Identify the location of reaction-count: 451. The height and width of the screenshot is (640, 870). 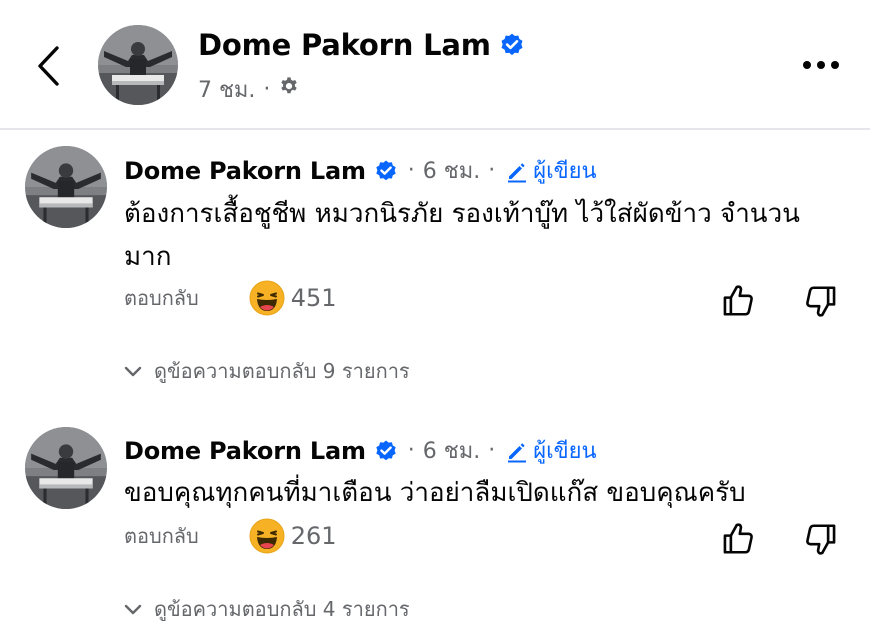
(313, 298).